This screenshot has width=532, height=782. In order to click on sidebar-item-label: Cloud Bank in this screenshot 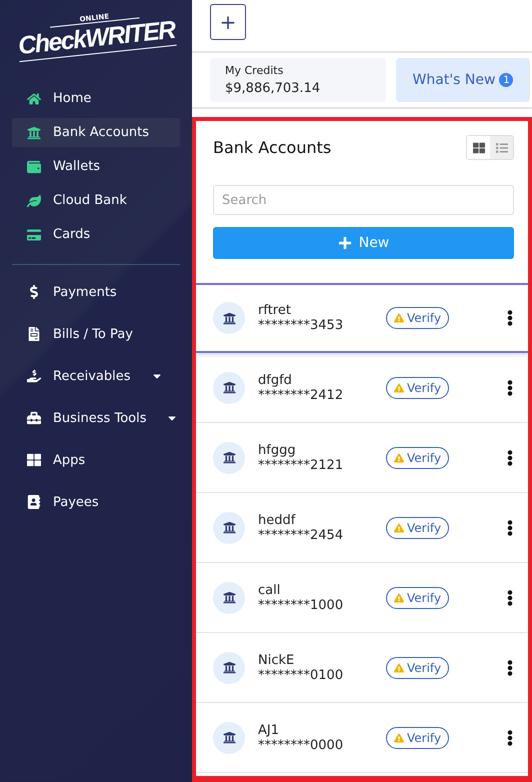, I will do `click(90, 200)`.